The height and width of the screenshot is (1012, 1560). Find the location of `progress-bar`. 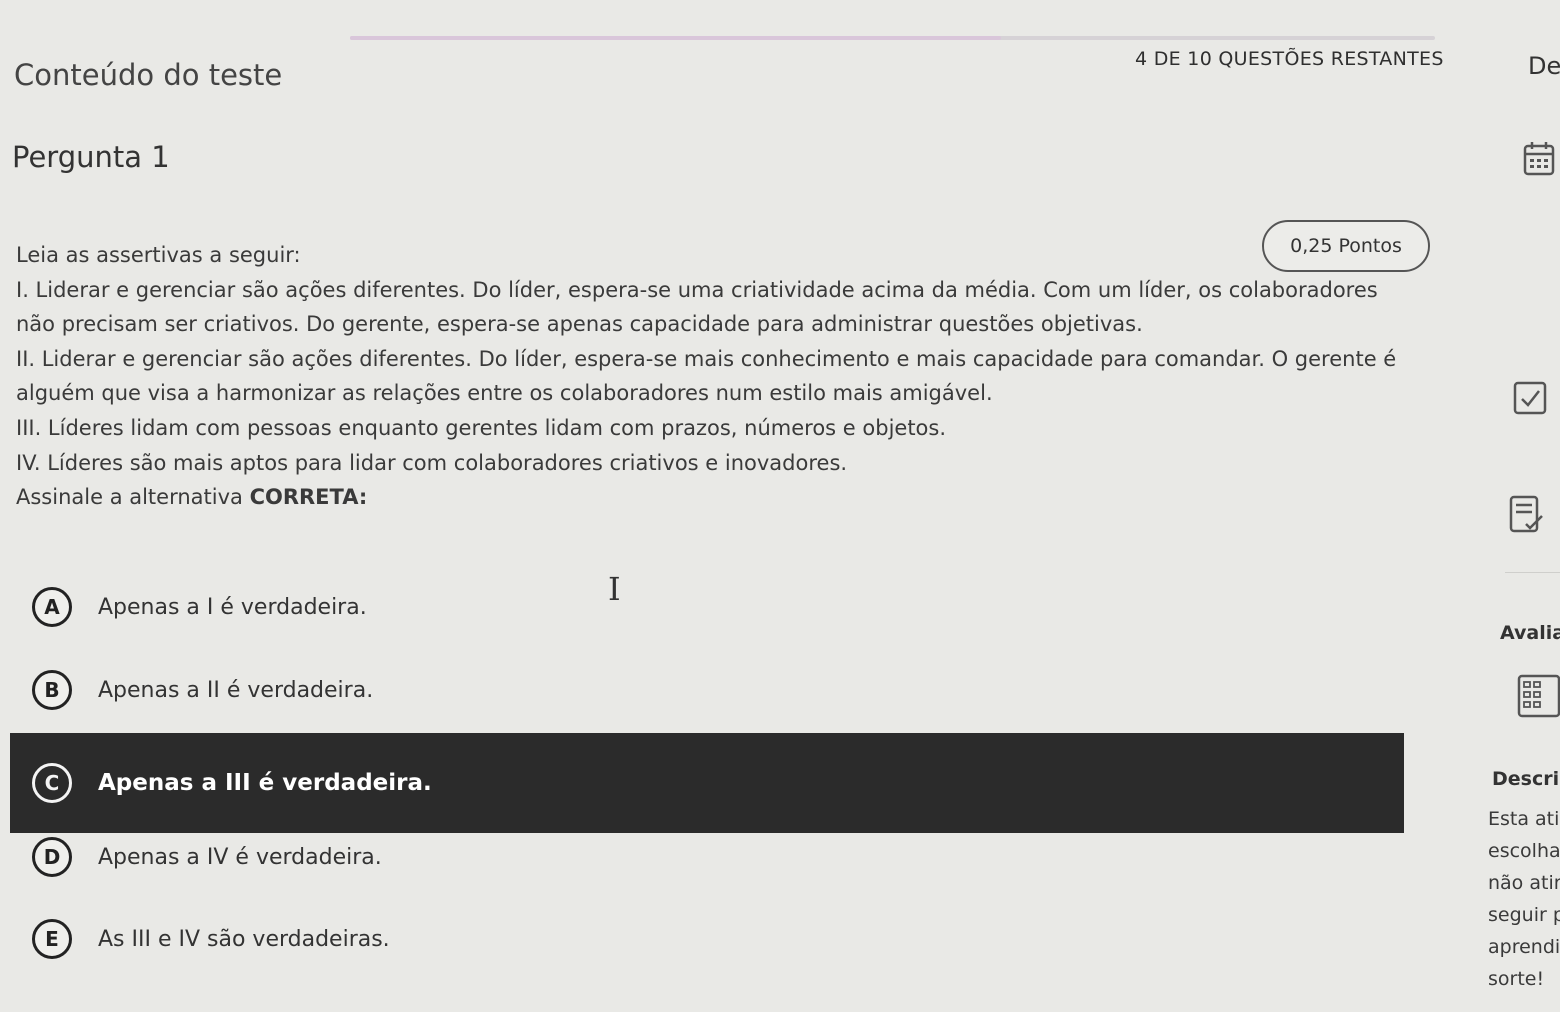

progress-bar is located at coordinates (892, 38).